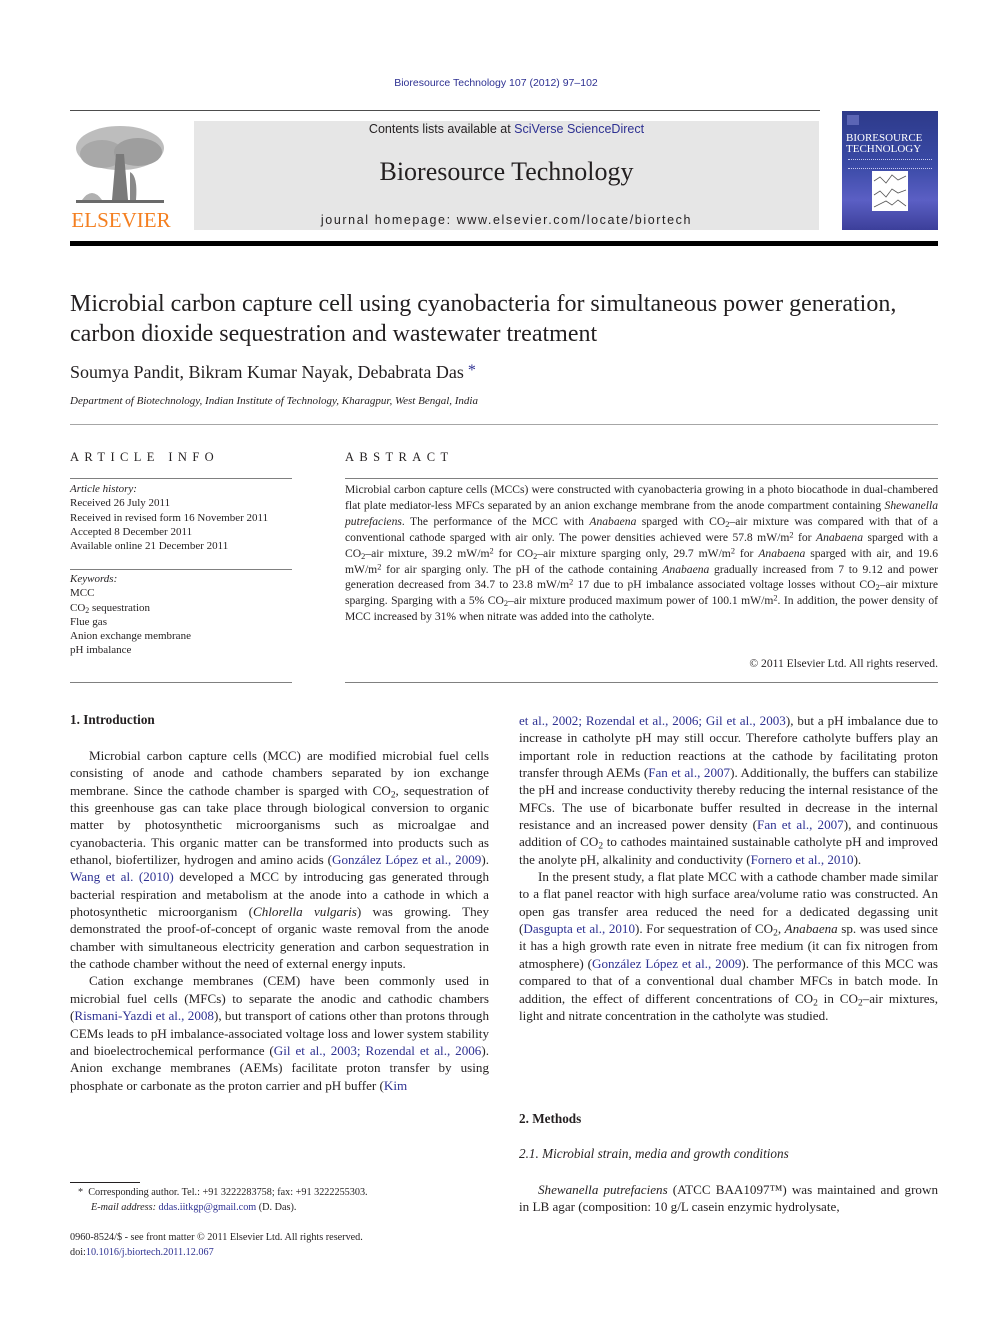 The width and height of the screenshot is (992, 1323). Describe the element at coordinates (277, 1207) in the screenshot. I see `email-suffix: (D. Das).` at that location.